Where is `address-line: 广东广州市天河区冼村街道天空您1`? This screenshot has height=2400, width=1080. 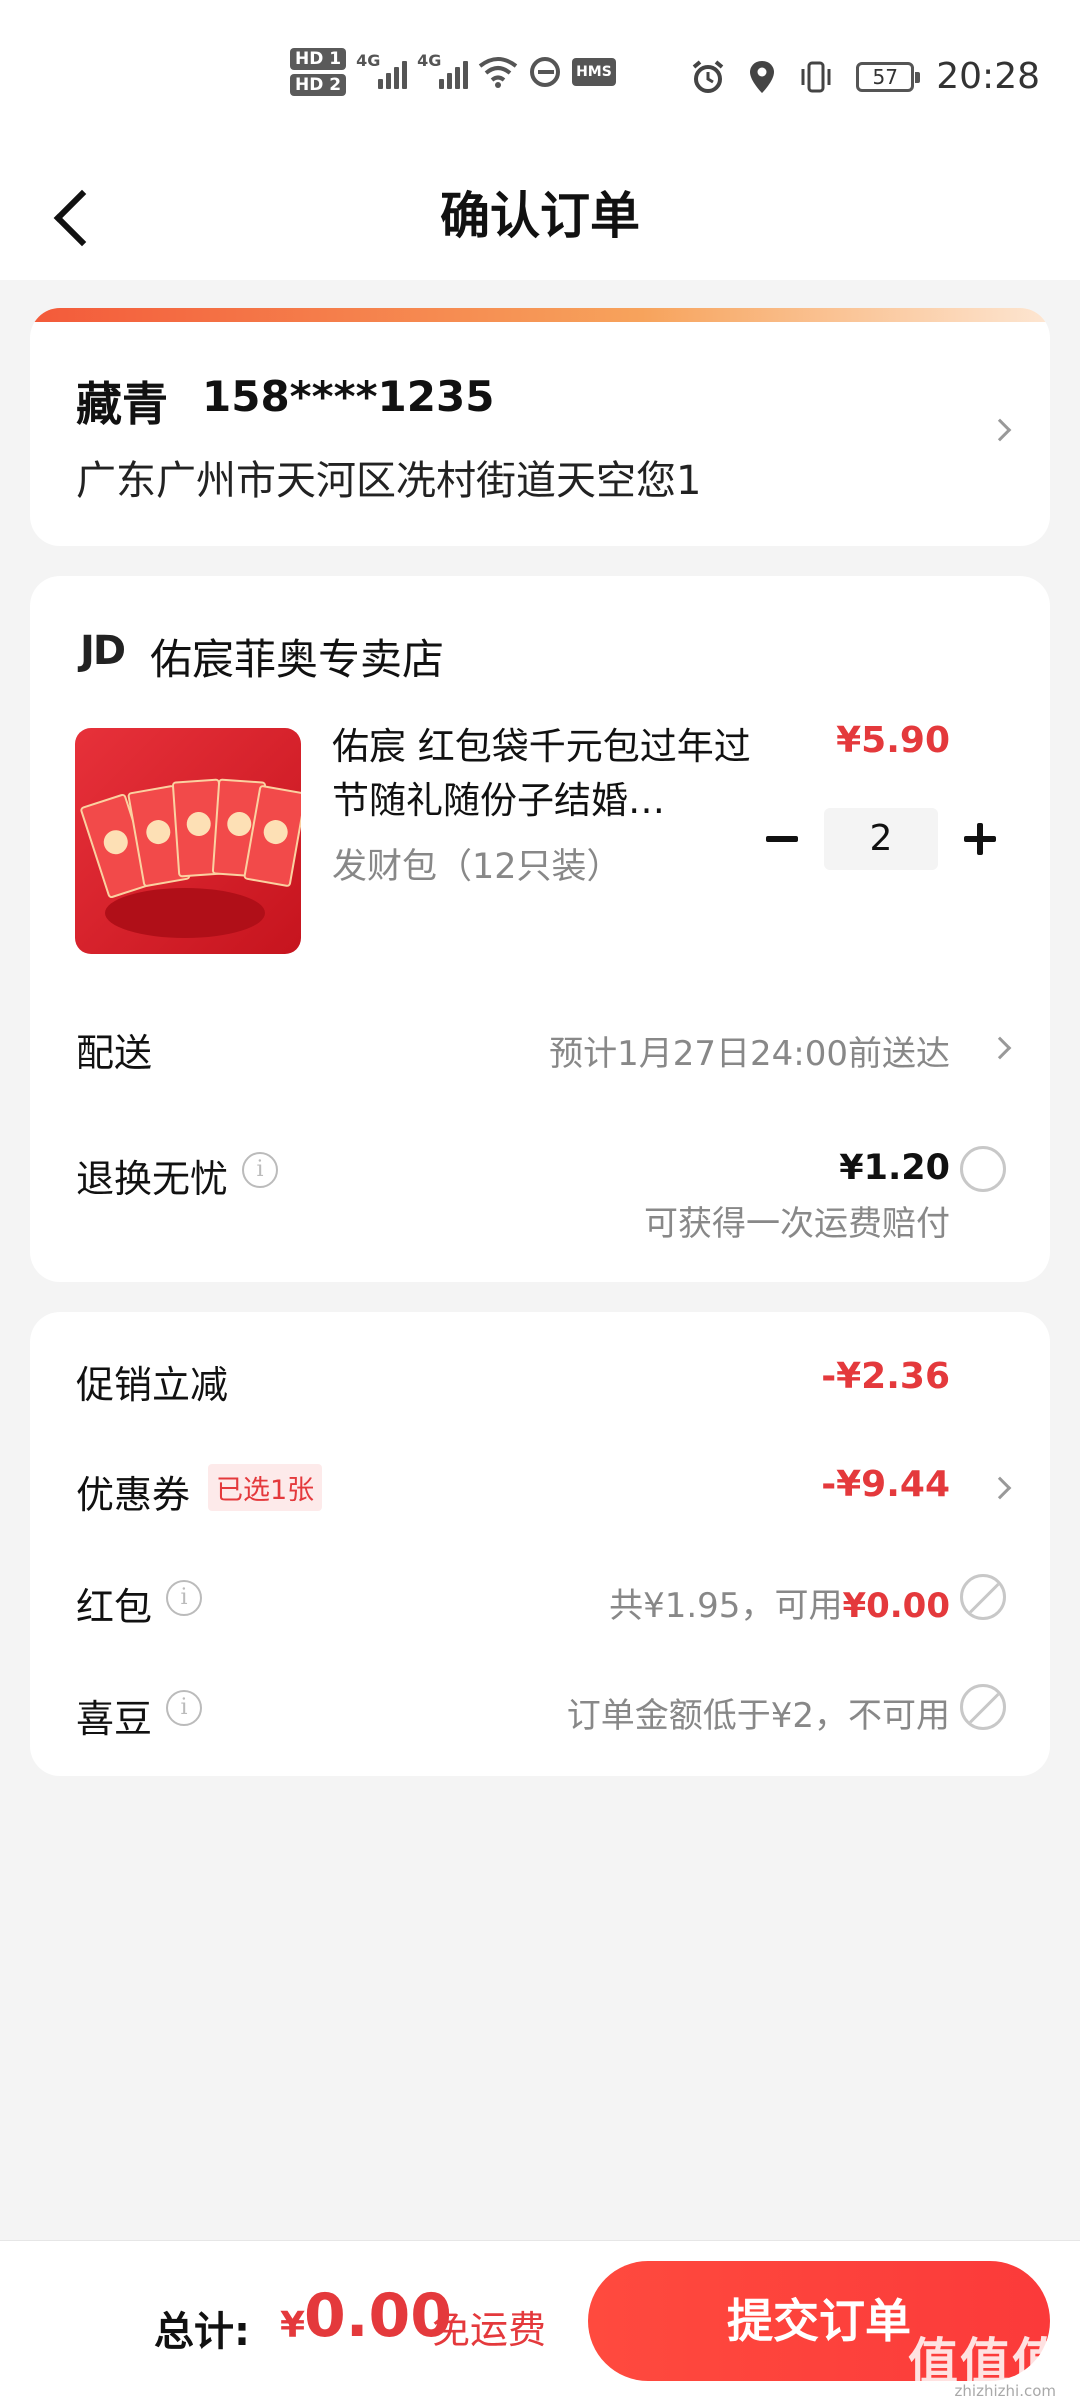
address-line: 广东广州市天河区冼村街道天空您1 is located at coordinates (389, 481).